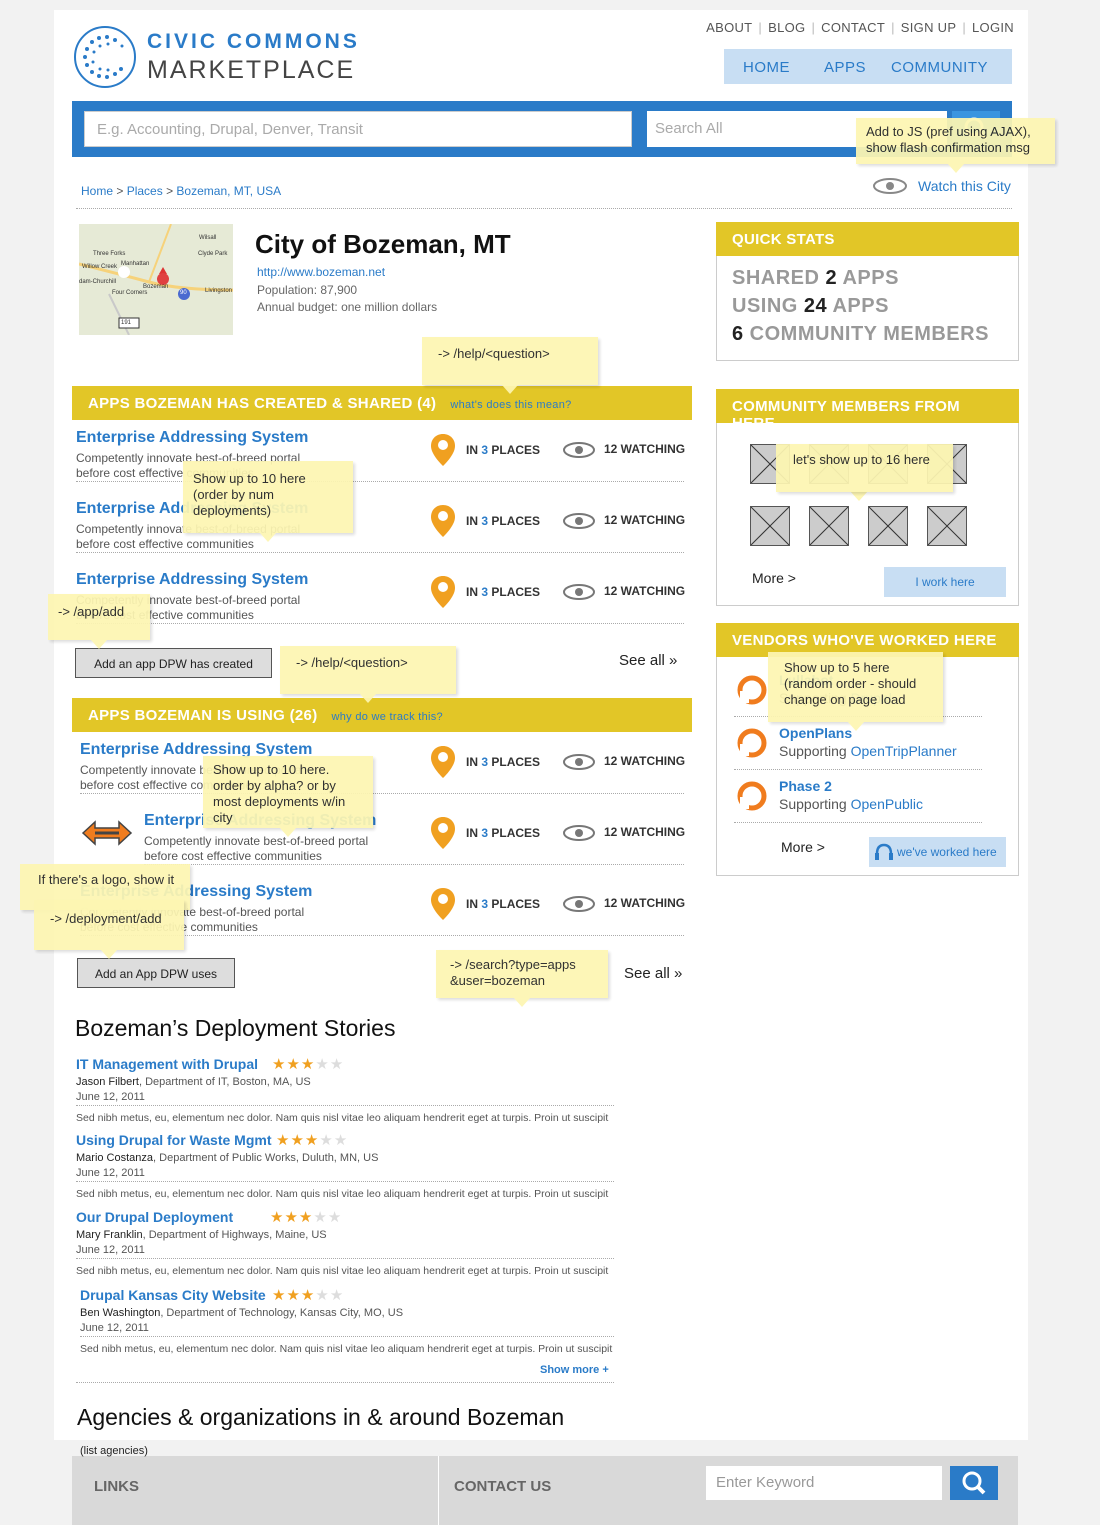 This screenshot has width=1100, height=1525. What do you see at coordinates (173, 663) in the screenshot?
I see `add-created-app-button: Add an app DPW has created` at bounding box center [173, 663].